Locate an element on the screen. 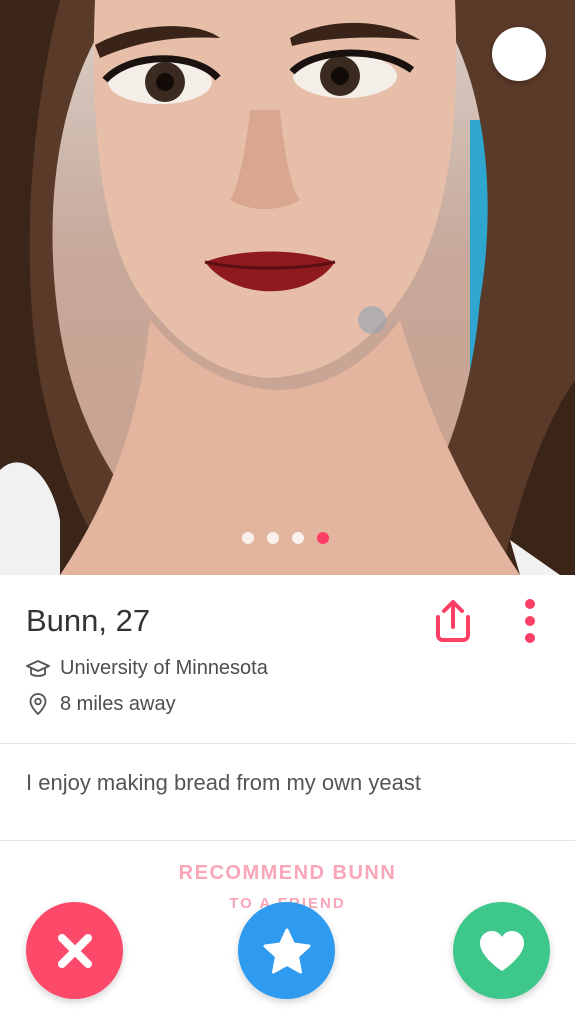  super-like-button is located at coordinates (286, 950).